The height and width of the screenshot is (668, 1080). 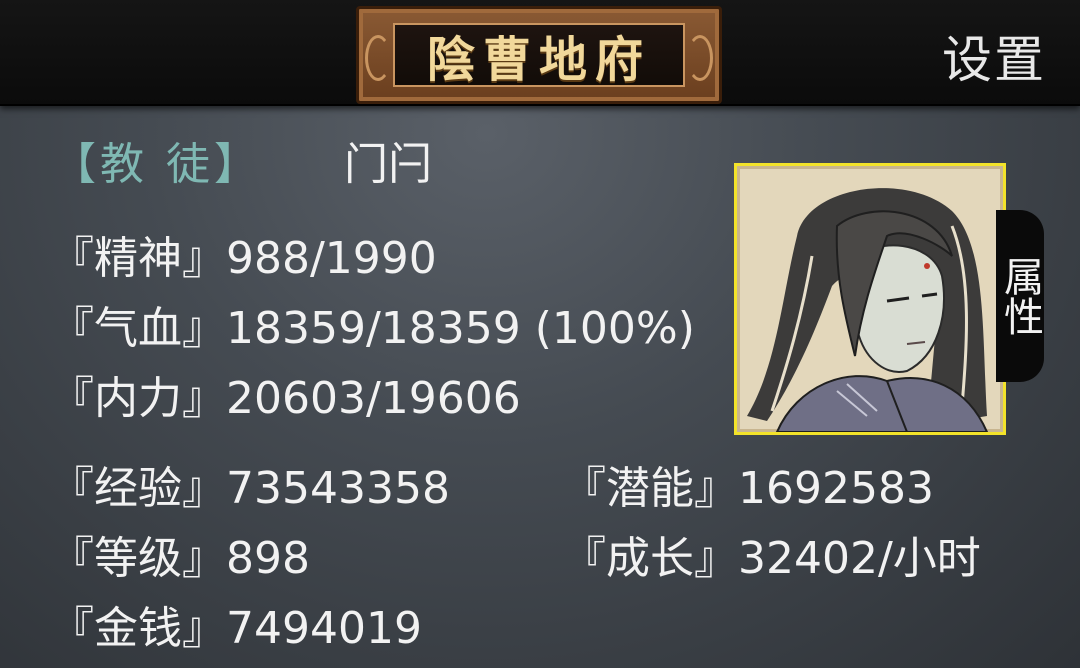 I want to click on title-panel: 陰曹地府, so click(x=539, y=55).